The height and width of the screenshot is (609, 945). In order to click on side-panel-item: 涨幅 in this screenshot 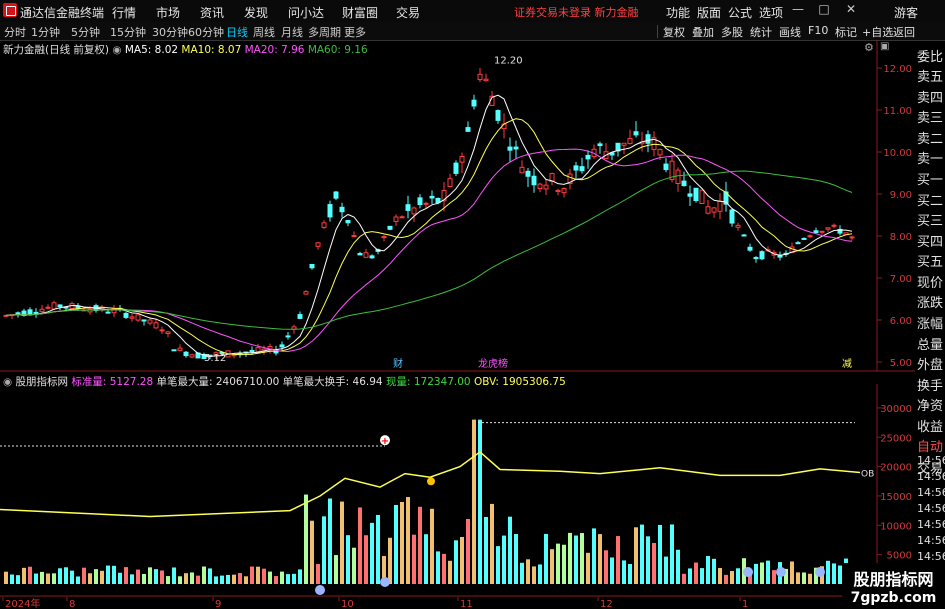, I will do `click(931, 322)`.